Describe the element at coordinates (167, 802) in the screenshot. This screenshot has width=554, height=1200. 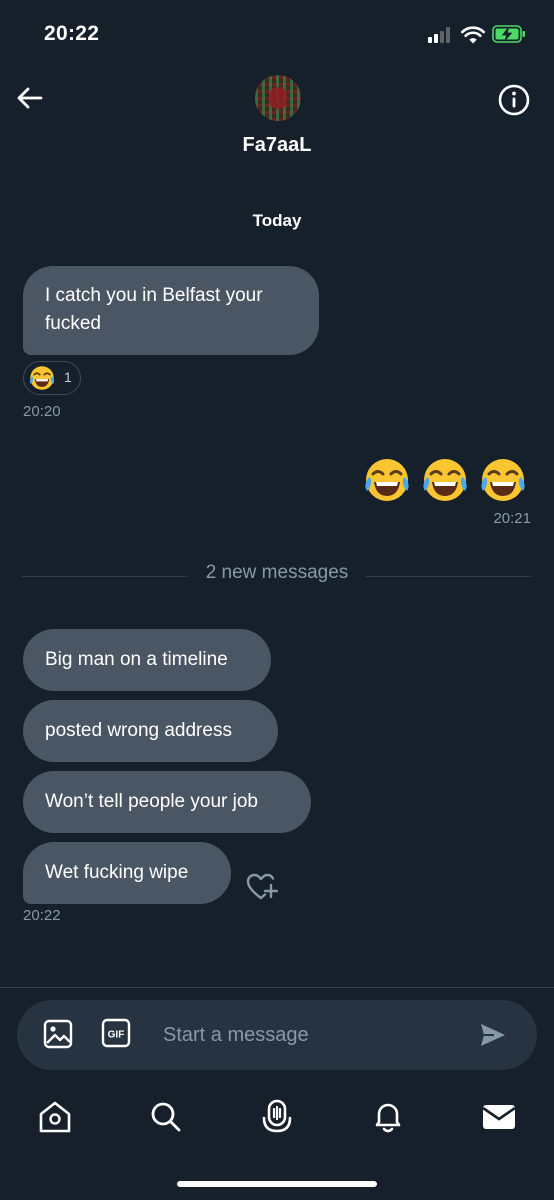
I see `incoming-message-bubble: Won’t tell people your job` at that location.